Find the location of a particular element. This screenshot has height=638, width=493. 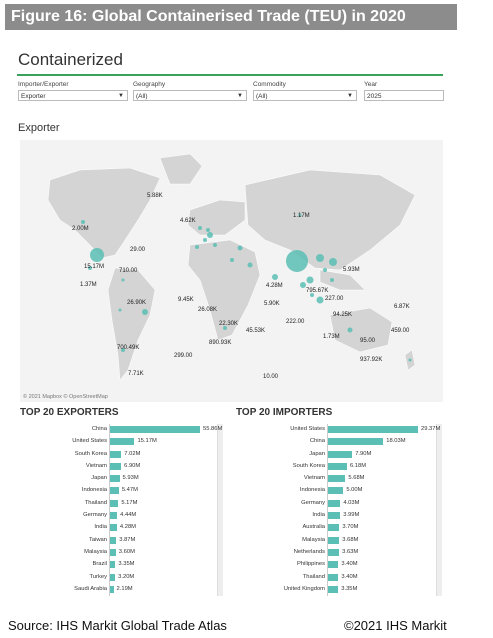

bar-row: Australia 3.70M is located at coordinates (340, 528).